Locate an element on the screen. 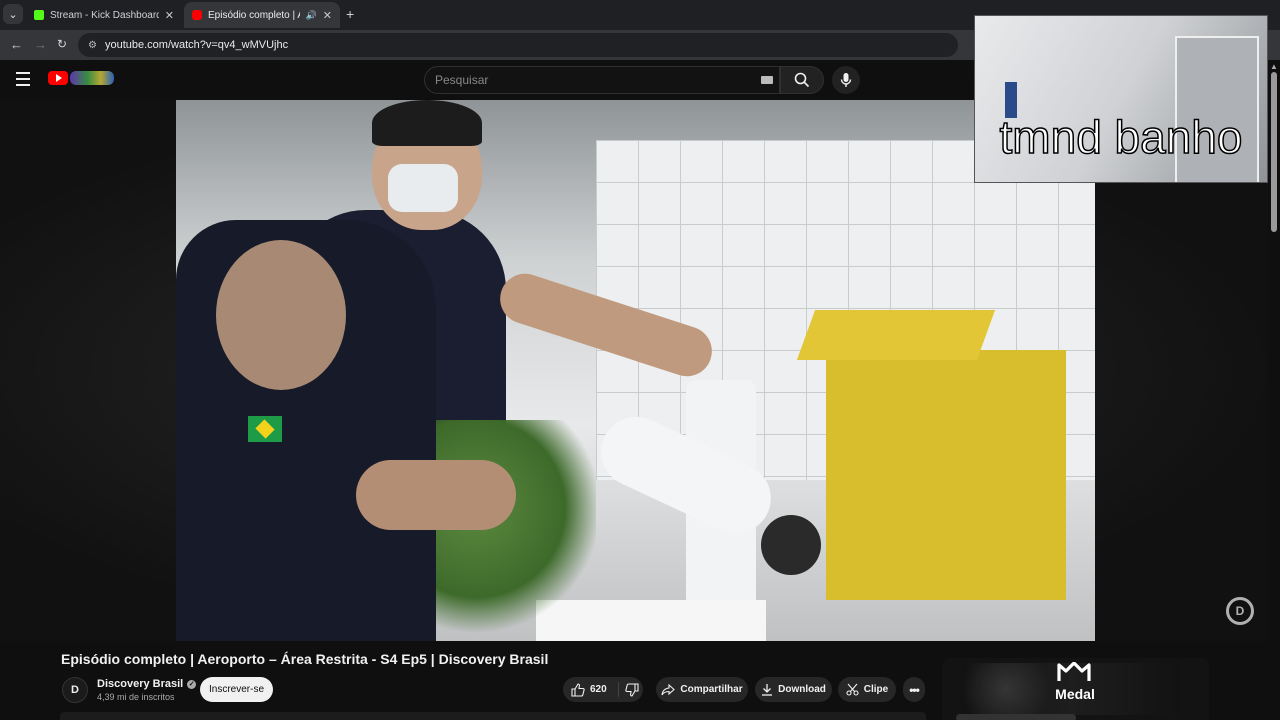 The width and height of the screenshot is (1280, 720). address-bar: ⚙ youtube.com/watch?v=qv4_wMVUjhc is located at coordinates (518, 45).